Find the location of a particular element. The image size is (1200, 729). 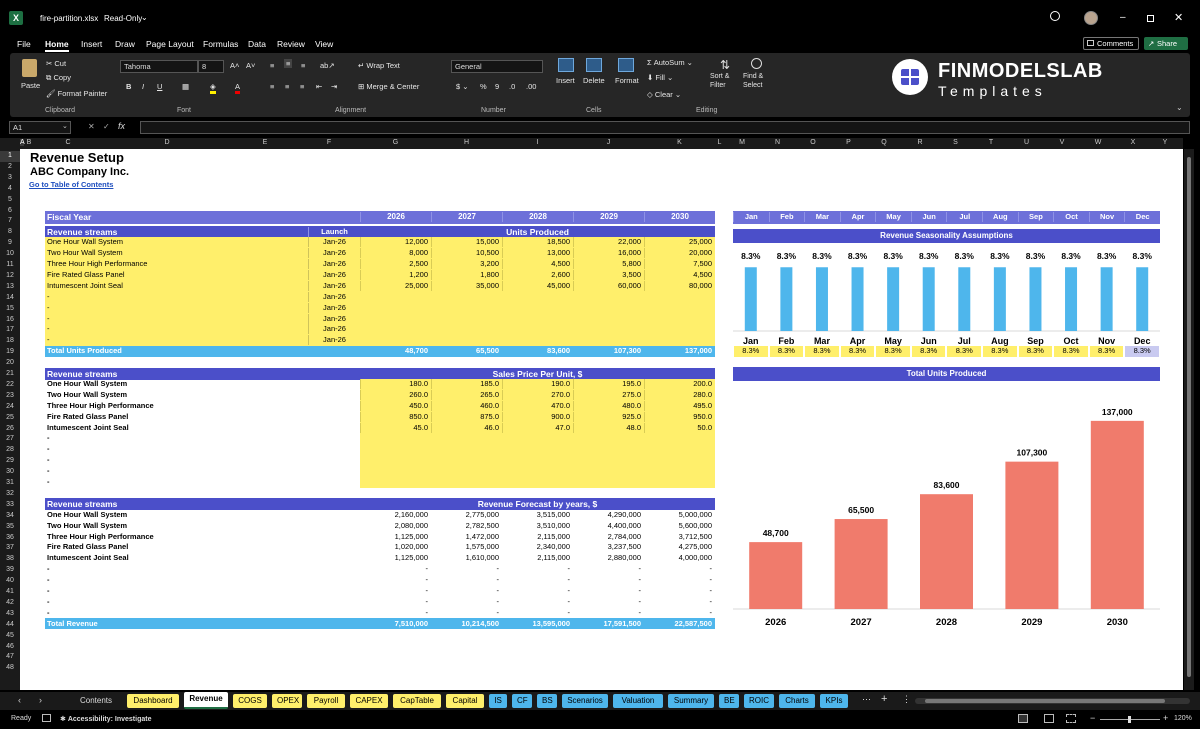

row-header: 7 is located at coordinates (10, 221).